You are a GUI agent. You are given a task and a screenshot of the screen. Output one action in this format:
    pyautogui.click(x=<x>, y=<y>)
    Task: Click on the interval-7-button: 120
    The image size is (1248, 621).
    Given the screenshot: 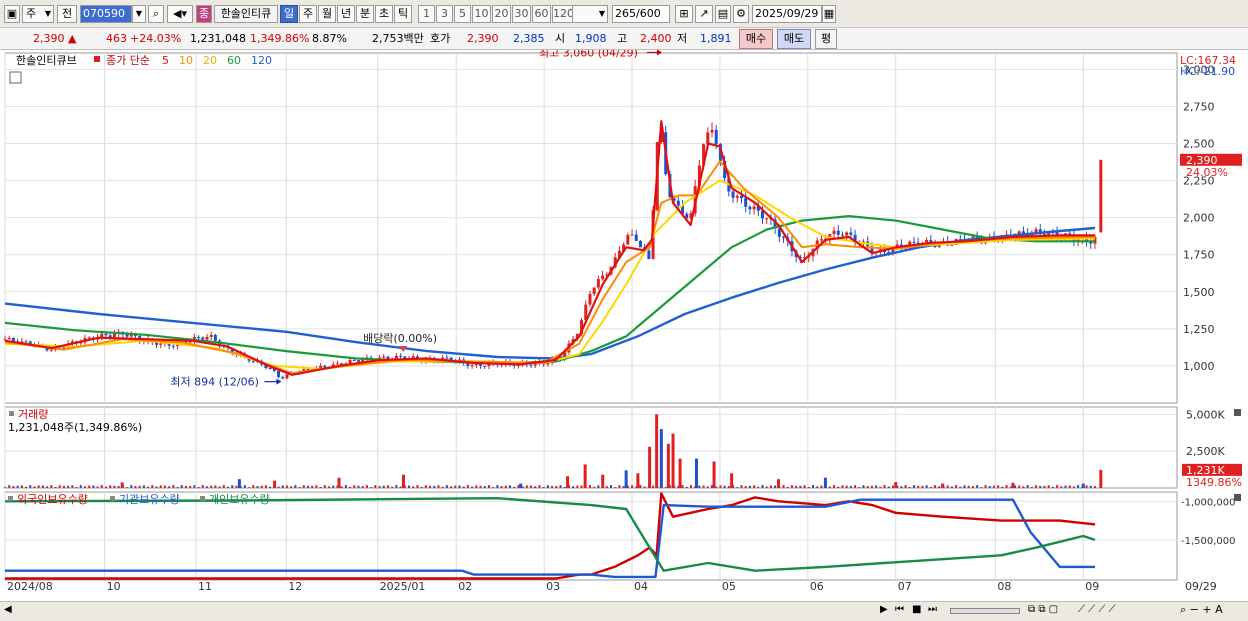 What is the action you would take?
    pyautogui.click(x=563, y=14)
    